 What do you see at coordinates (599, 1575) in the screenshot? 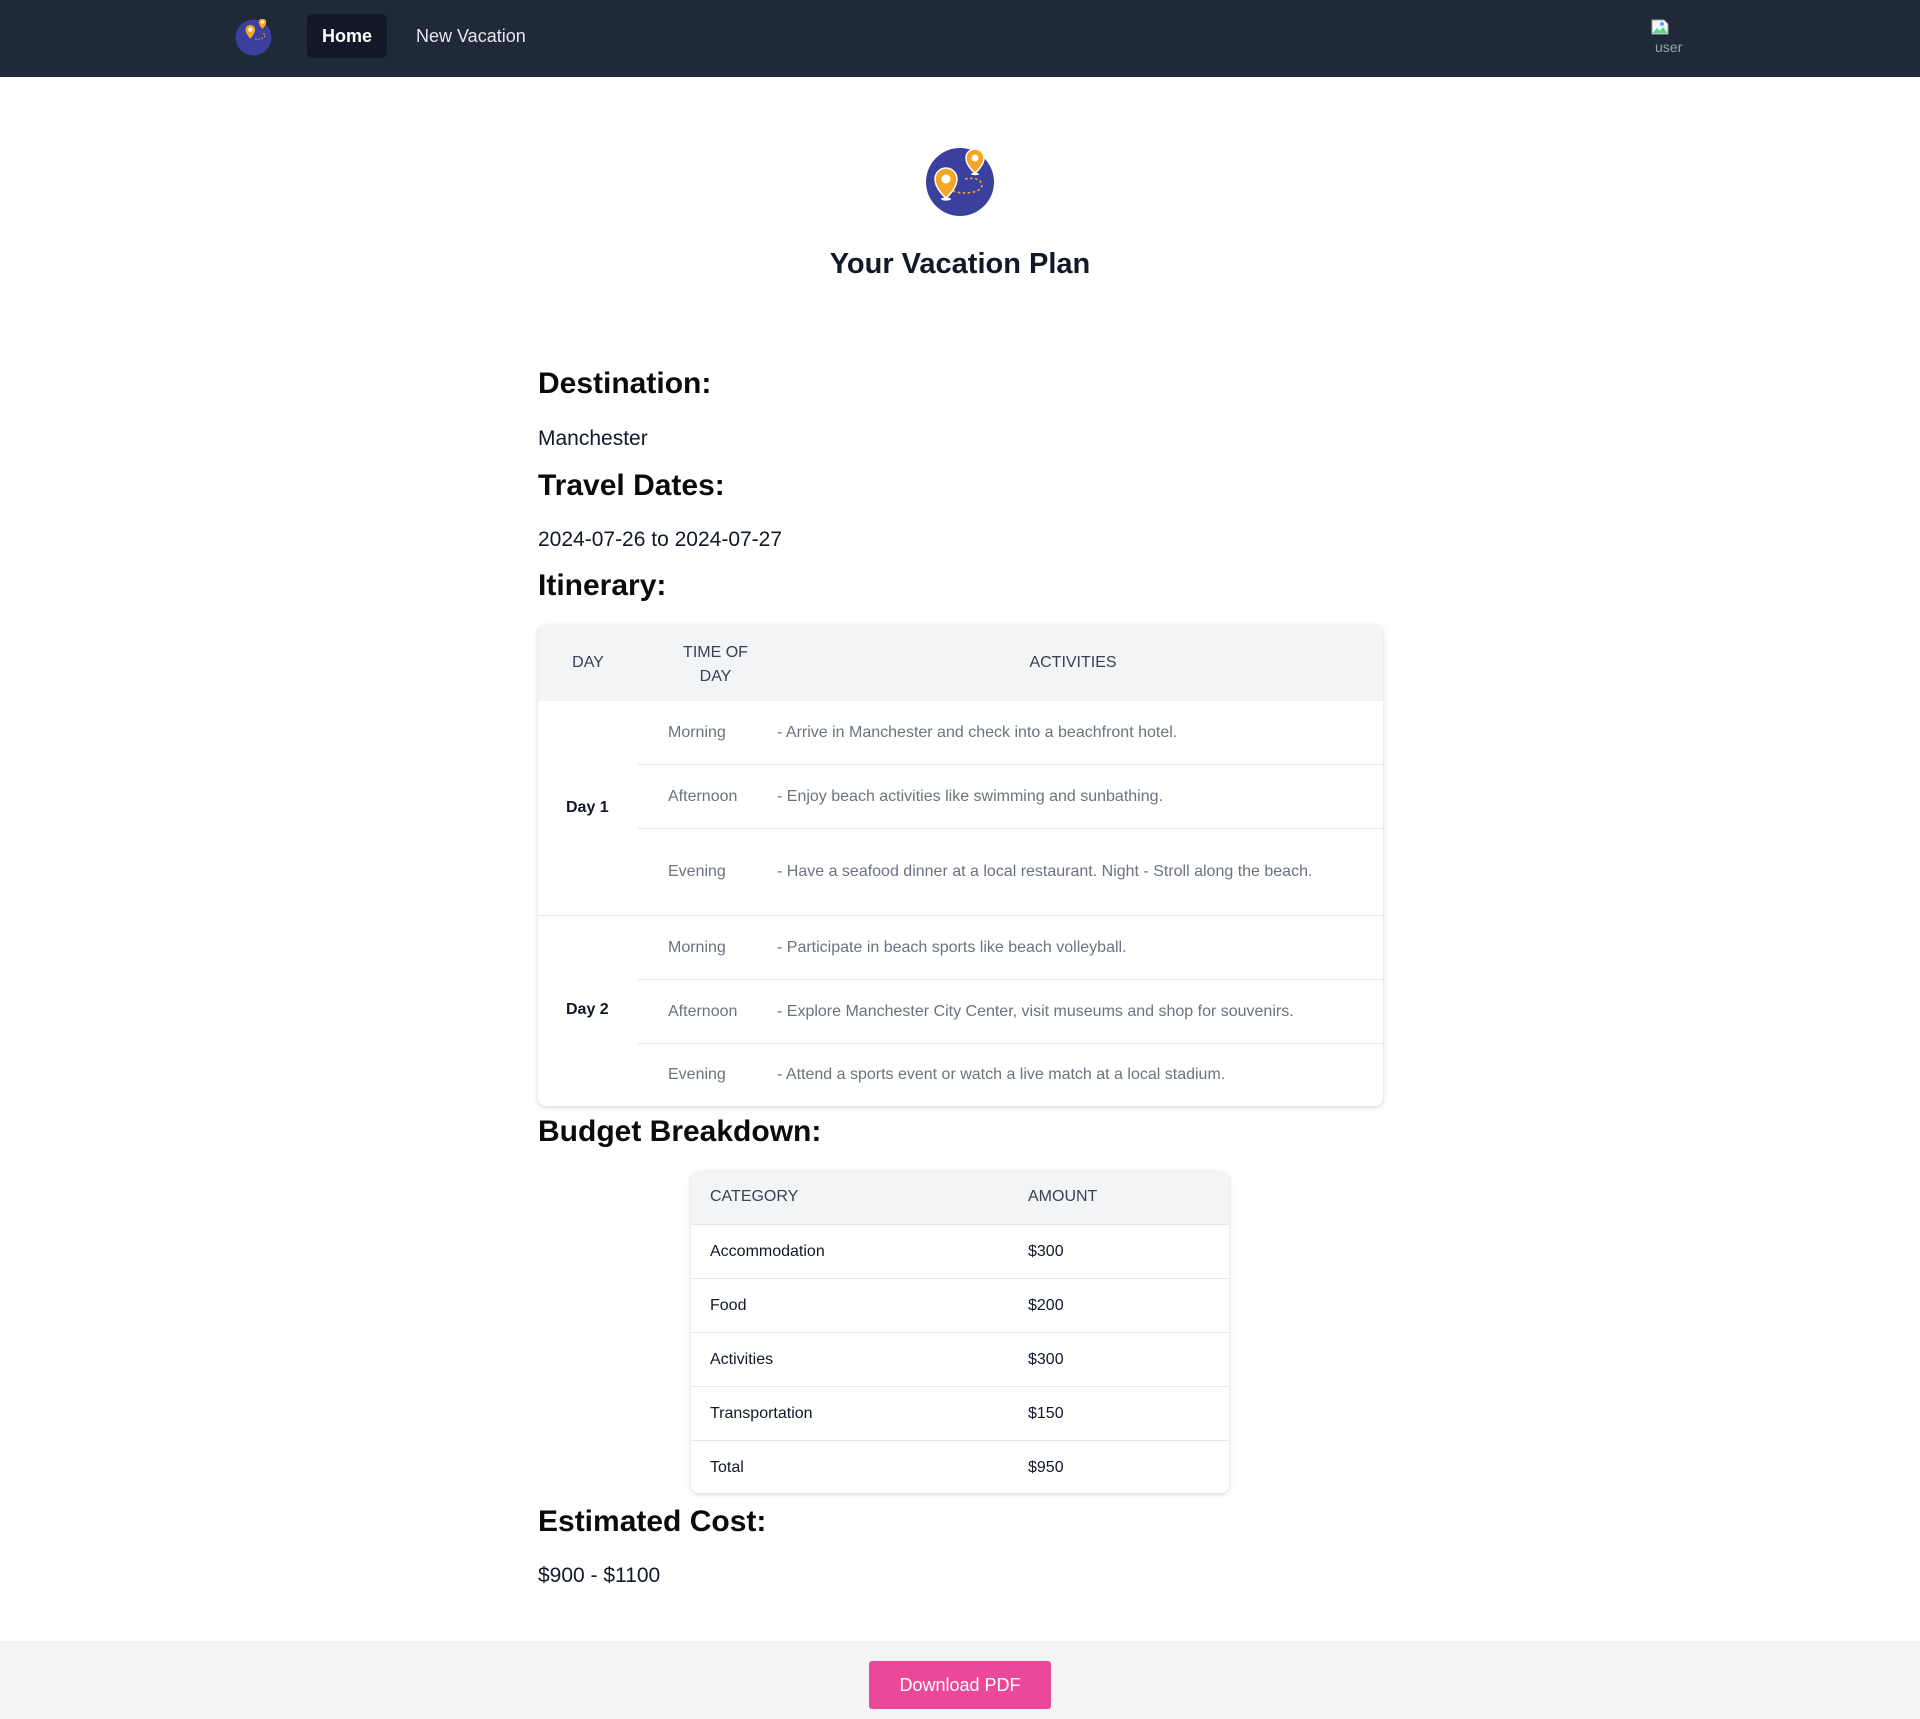
I see `estimated-cost-value: $900 - $1100` at bounding box center [599, 1575].